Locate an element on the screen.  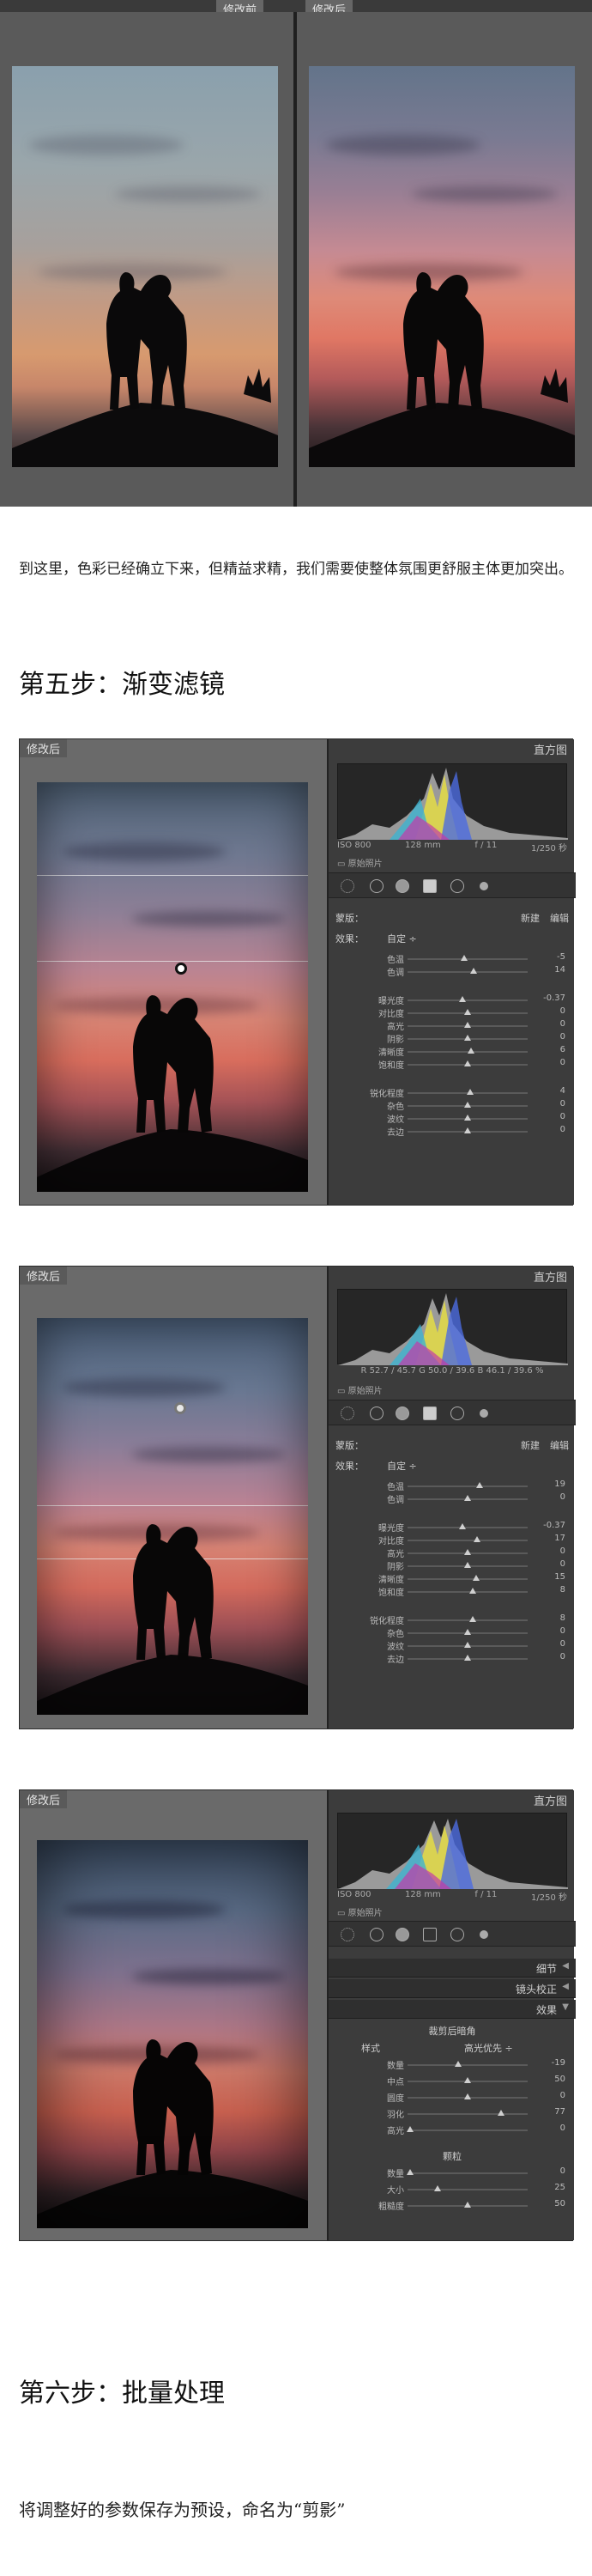
slider-value: 25 is located at coordinates (550, 2187).